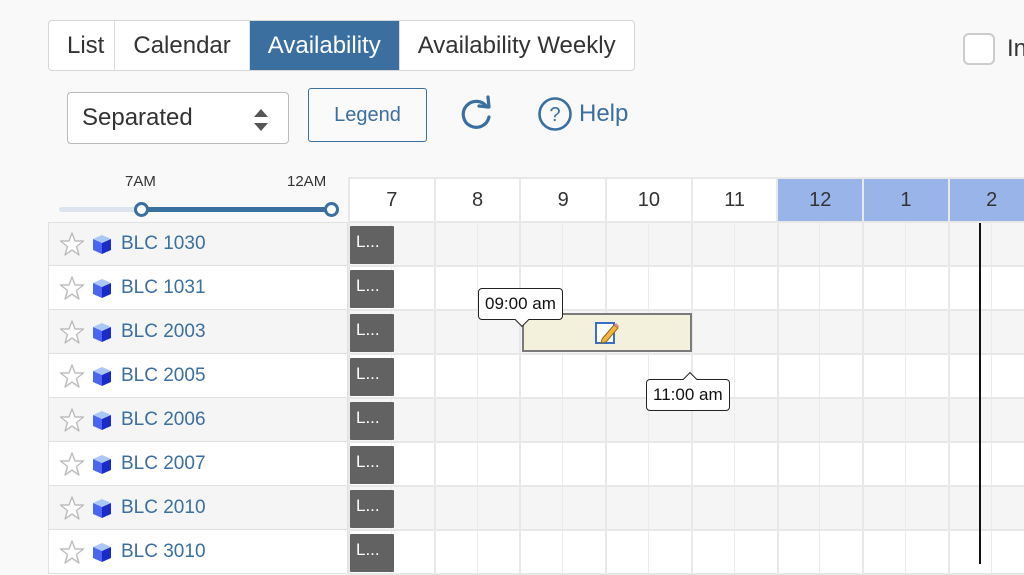 This screenshot has height=575, width=1024. What do you see at coordinates (163, 288) in the screenshot?
I see `room-name-link: BLC 1031` at bounding box center [163, 288].